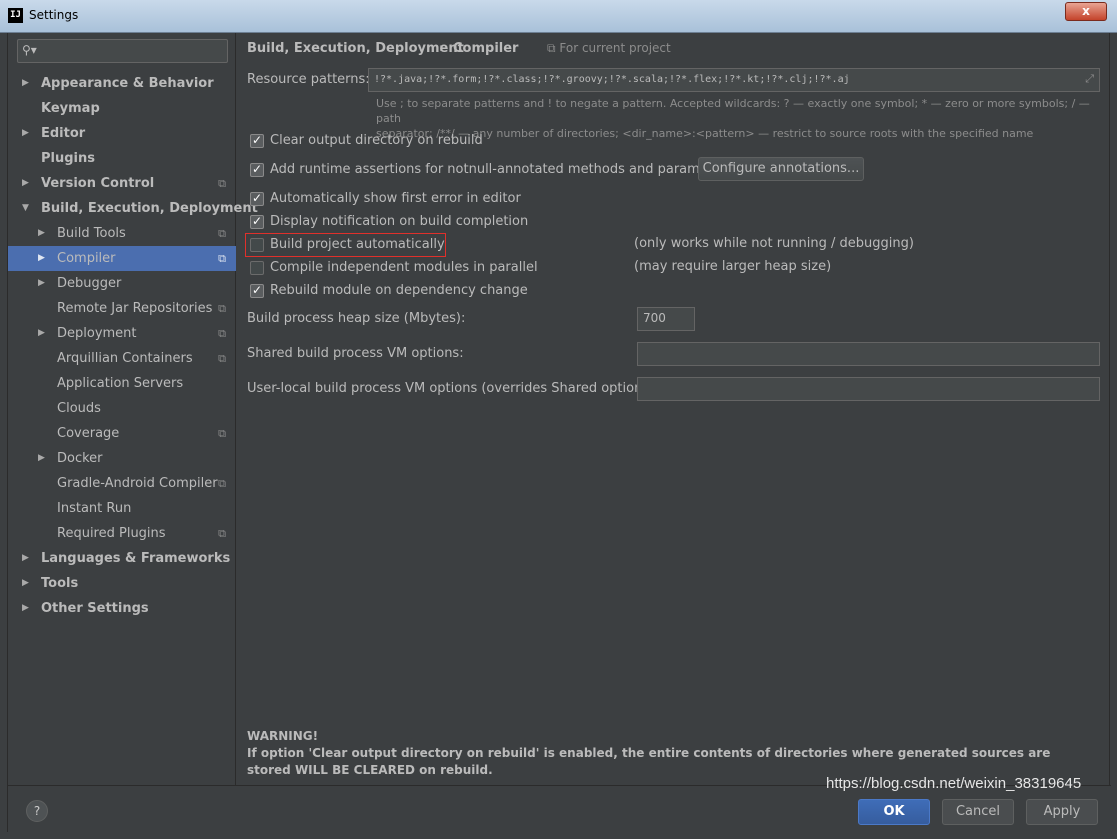  I want to click on sidebar-item-editor: ▶ Editor, so click(122, 133).